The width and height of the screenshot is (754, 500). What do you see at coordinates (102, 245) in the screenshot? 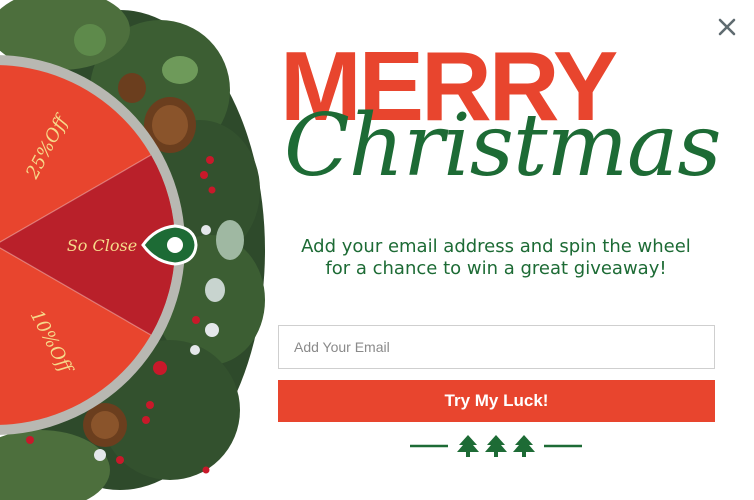
I see `wheel-segment-label: So Close` at bounding box center [102, 245].